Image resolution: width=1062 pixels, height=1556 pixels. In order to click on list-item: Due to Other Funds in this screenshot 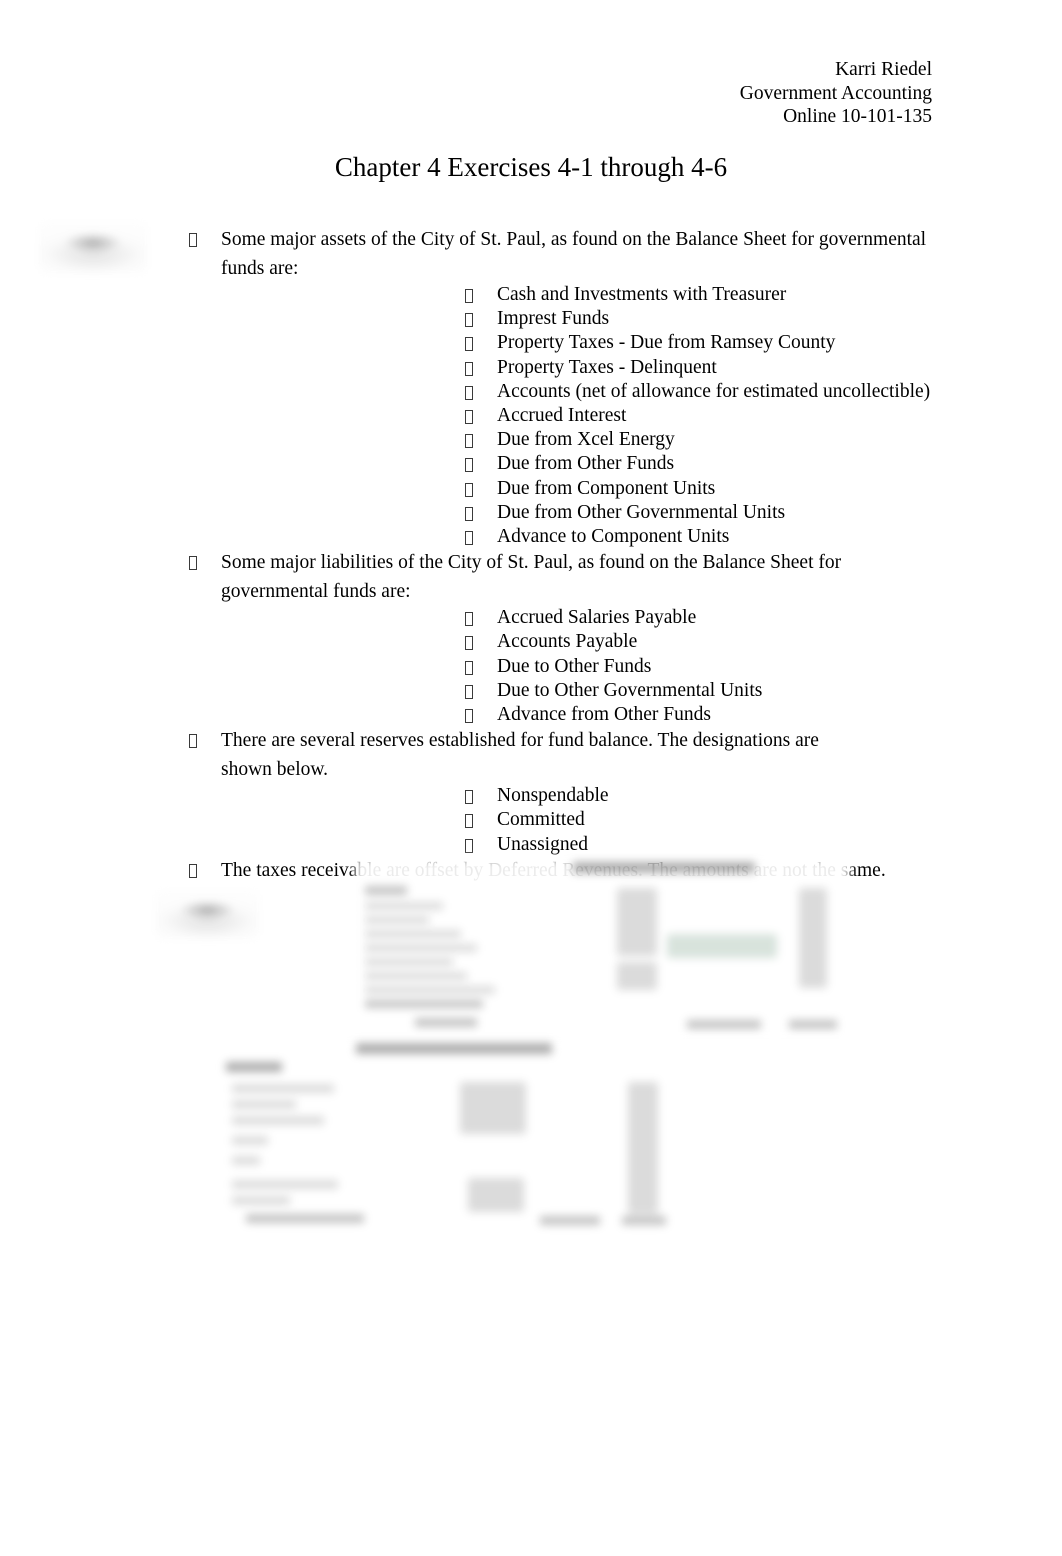, I will do `click(641, 667)`.